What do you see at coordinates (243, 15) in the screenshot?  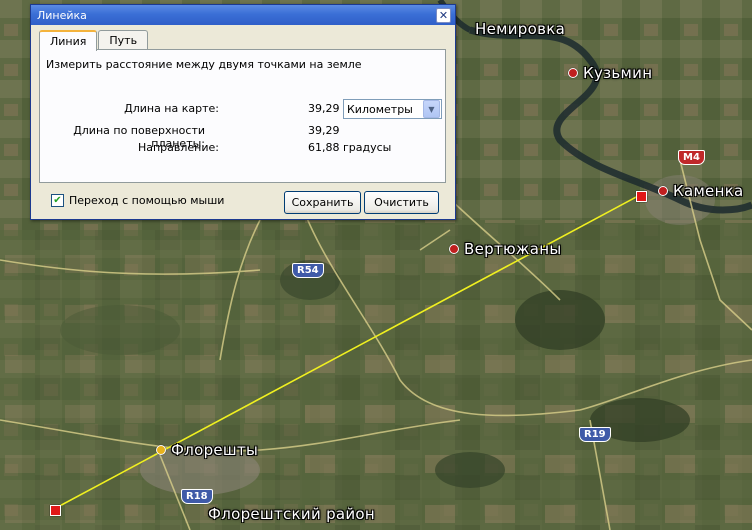 I see `dialog-titlebar: Линейка ✕` at bounding box center [243, 15].